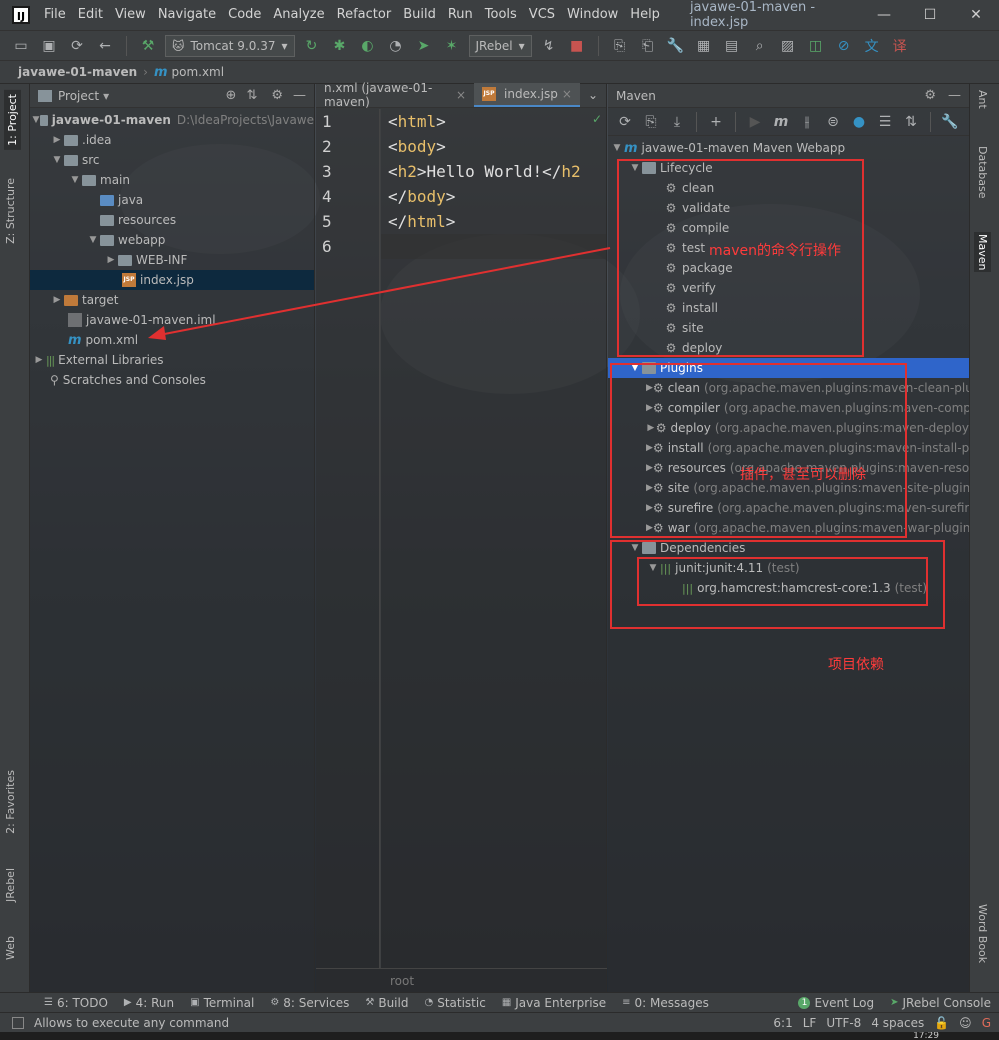 The width and height of the screenshot is (999, 1040). Describe the element at coordinates (593, 95) in the screenshot. I see `tabs-menu-chevron-icon: ⌄` at that location.